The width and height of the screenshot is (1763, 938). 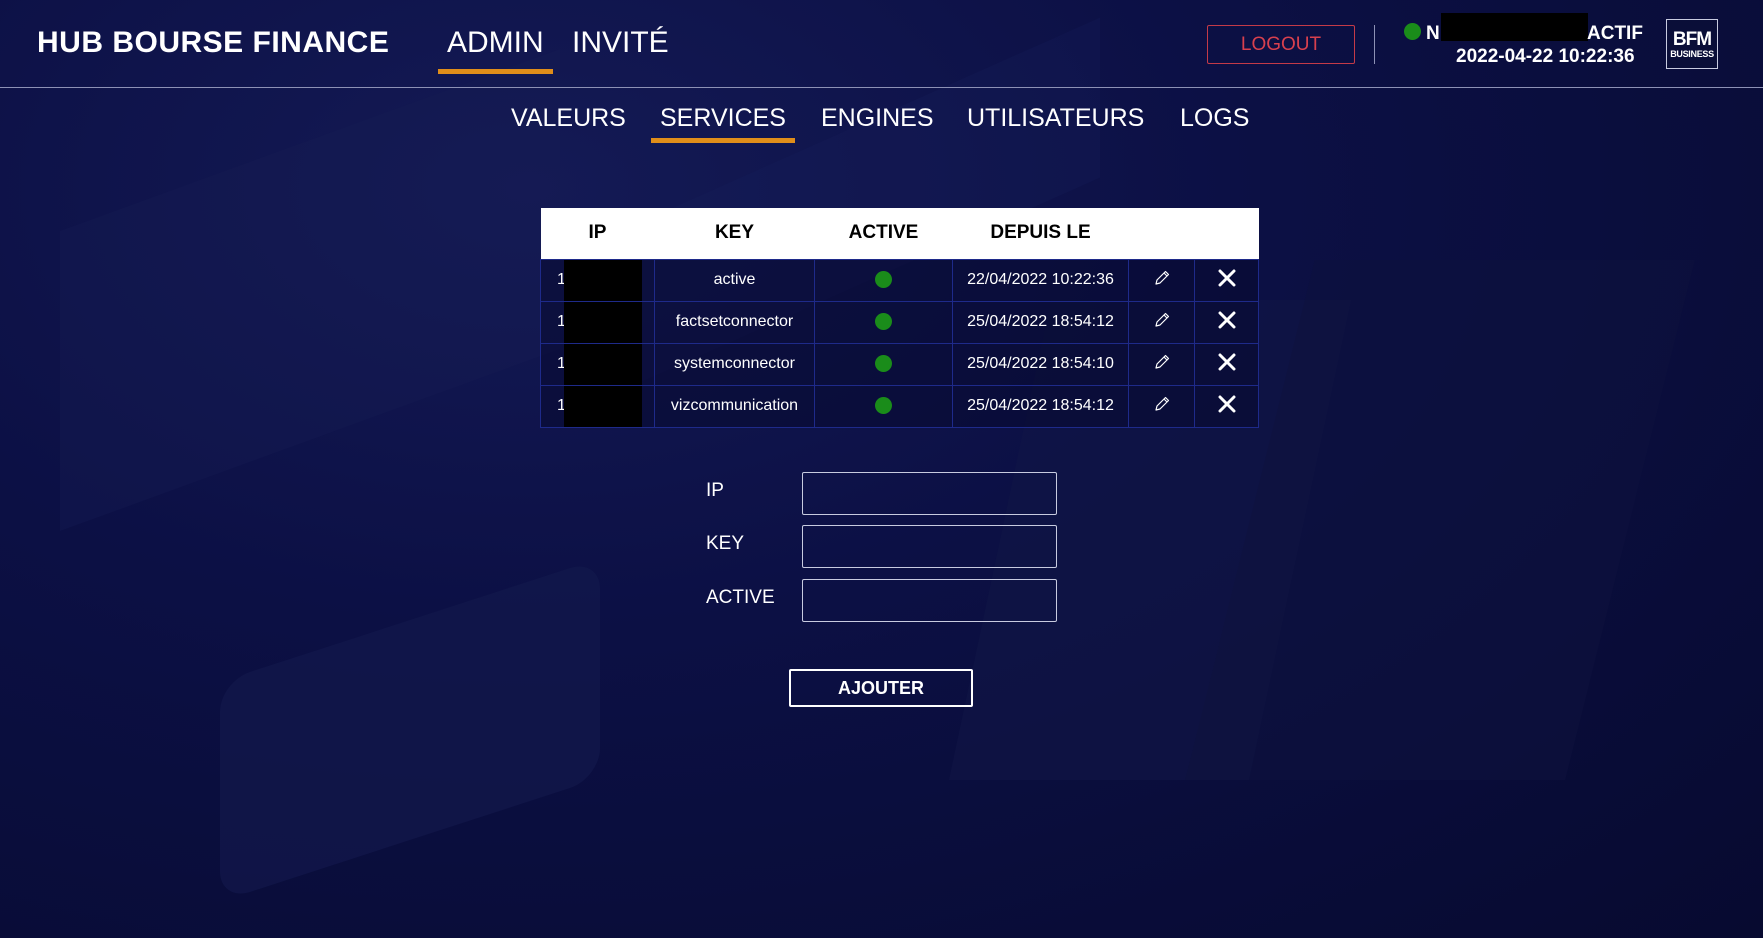 What do you see at coordinates (723, 123) in the screenshot?
I see `tab-services: SERVICES` at bounding box center [723, 123].